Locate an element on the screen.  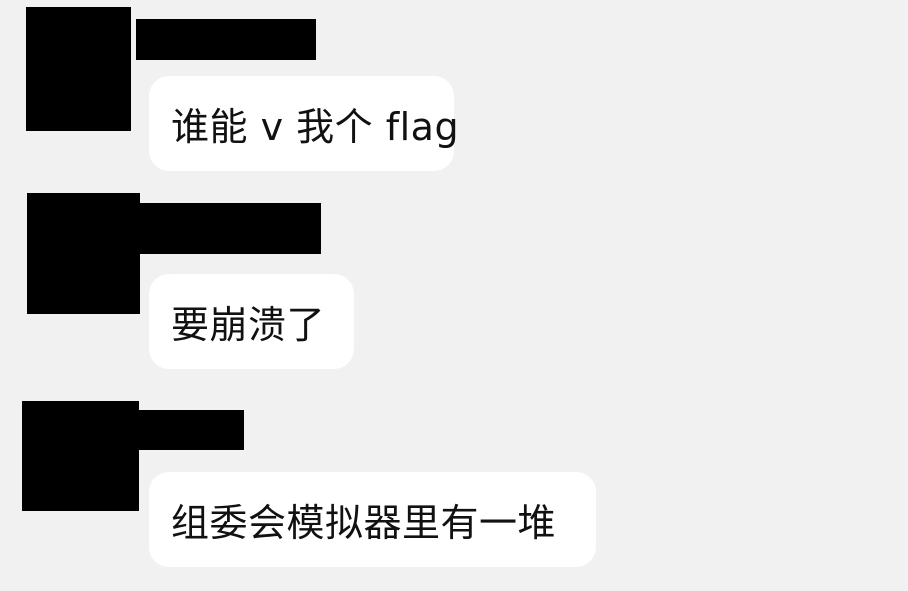
message-bubble: 要崩溃了 is located at coordinates (251, 321).